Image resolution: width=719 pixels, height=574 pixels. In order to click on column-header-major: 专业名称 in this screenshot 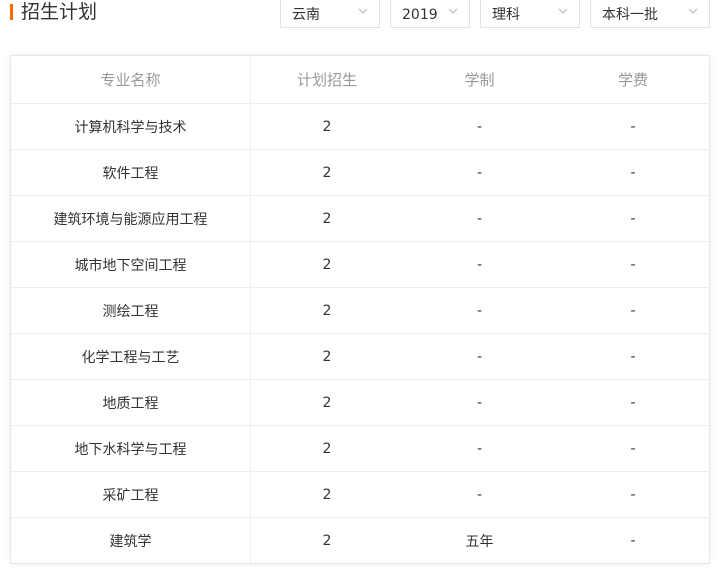, I will do `click(131, 80)`.